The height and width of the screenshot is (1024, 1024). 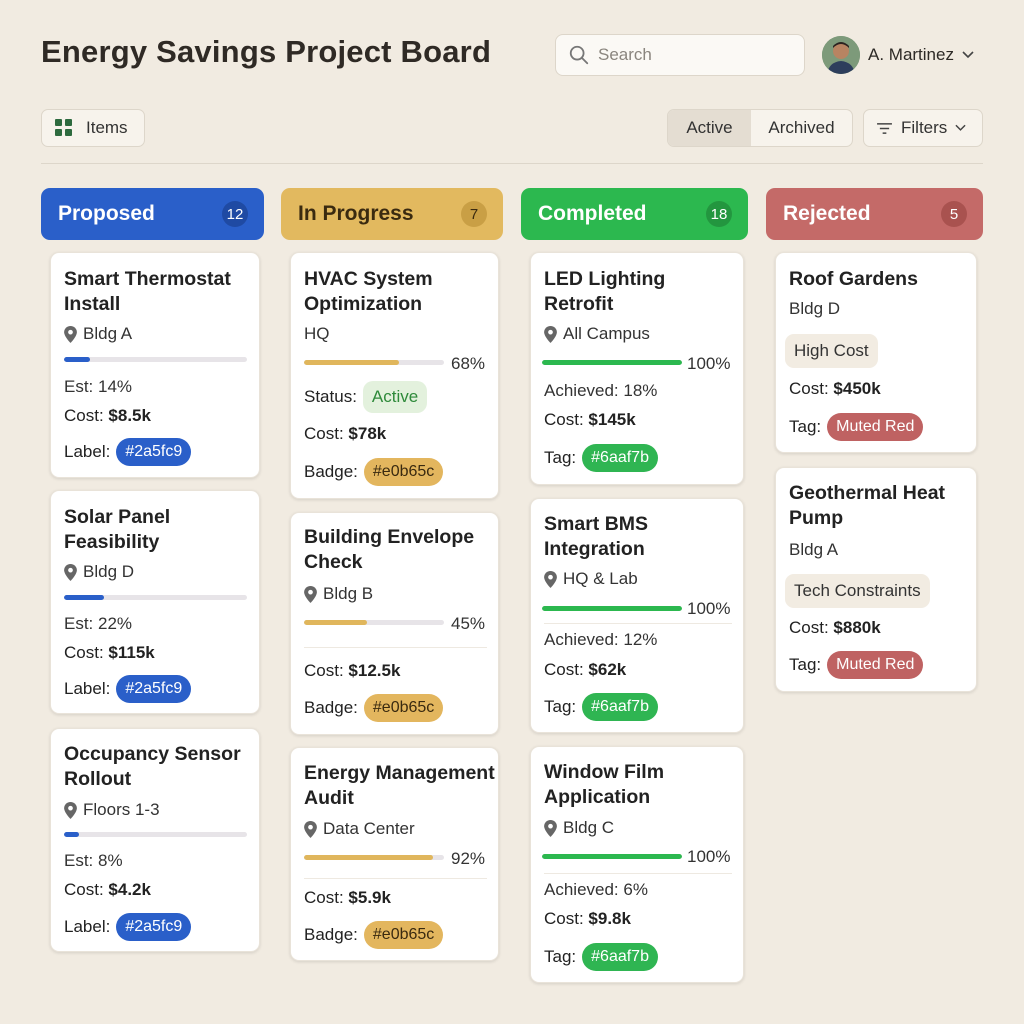 I want to click on card-title: Geothermal Heat Pump, so click(x=867, y=505).